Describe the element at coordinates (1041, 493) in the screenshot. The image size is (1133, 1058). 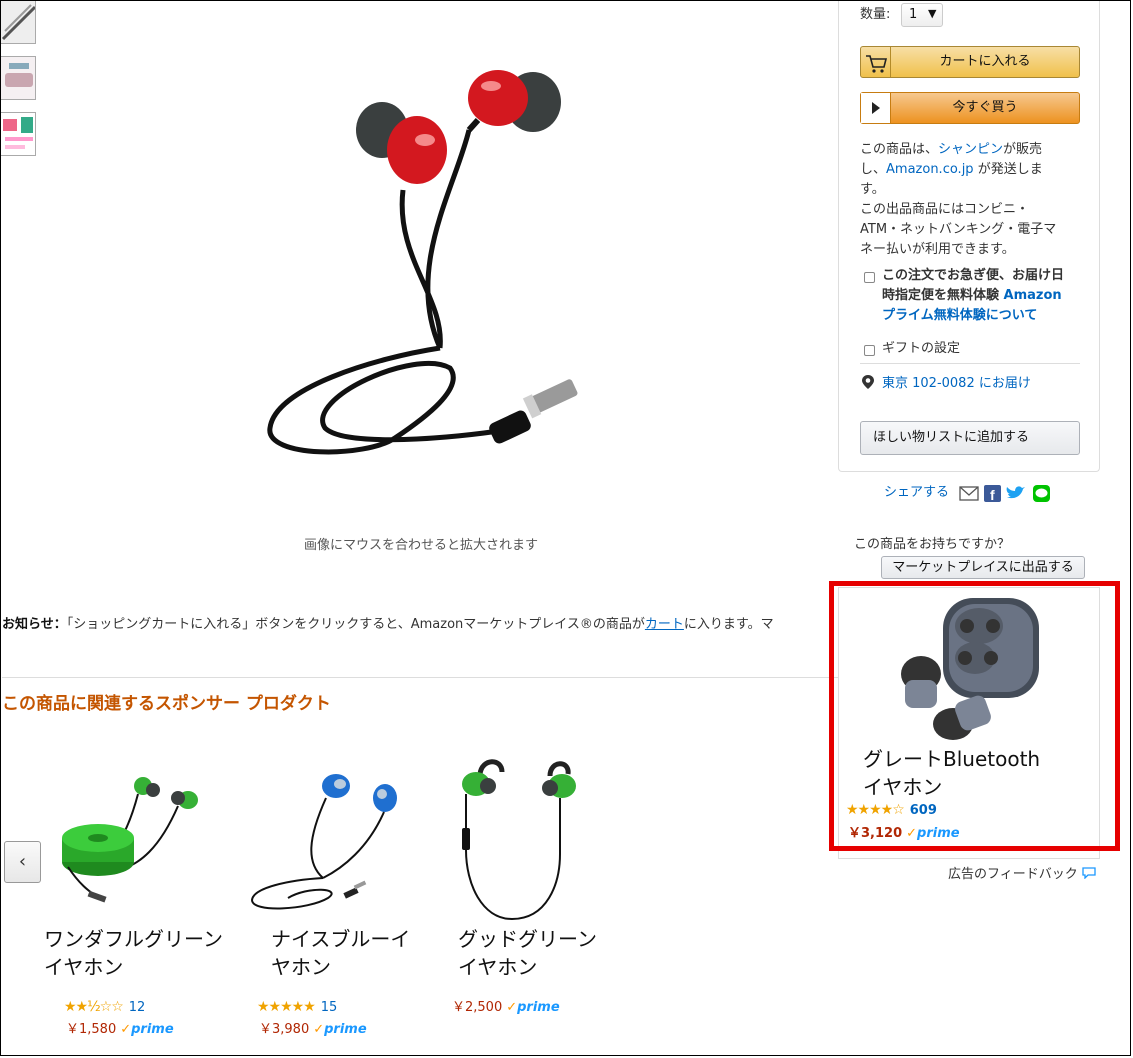
I see `line-icon` at that location.